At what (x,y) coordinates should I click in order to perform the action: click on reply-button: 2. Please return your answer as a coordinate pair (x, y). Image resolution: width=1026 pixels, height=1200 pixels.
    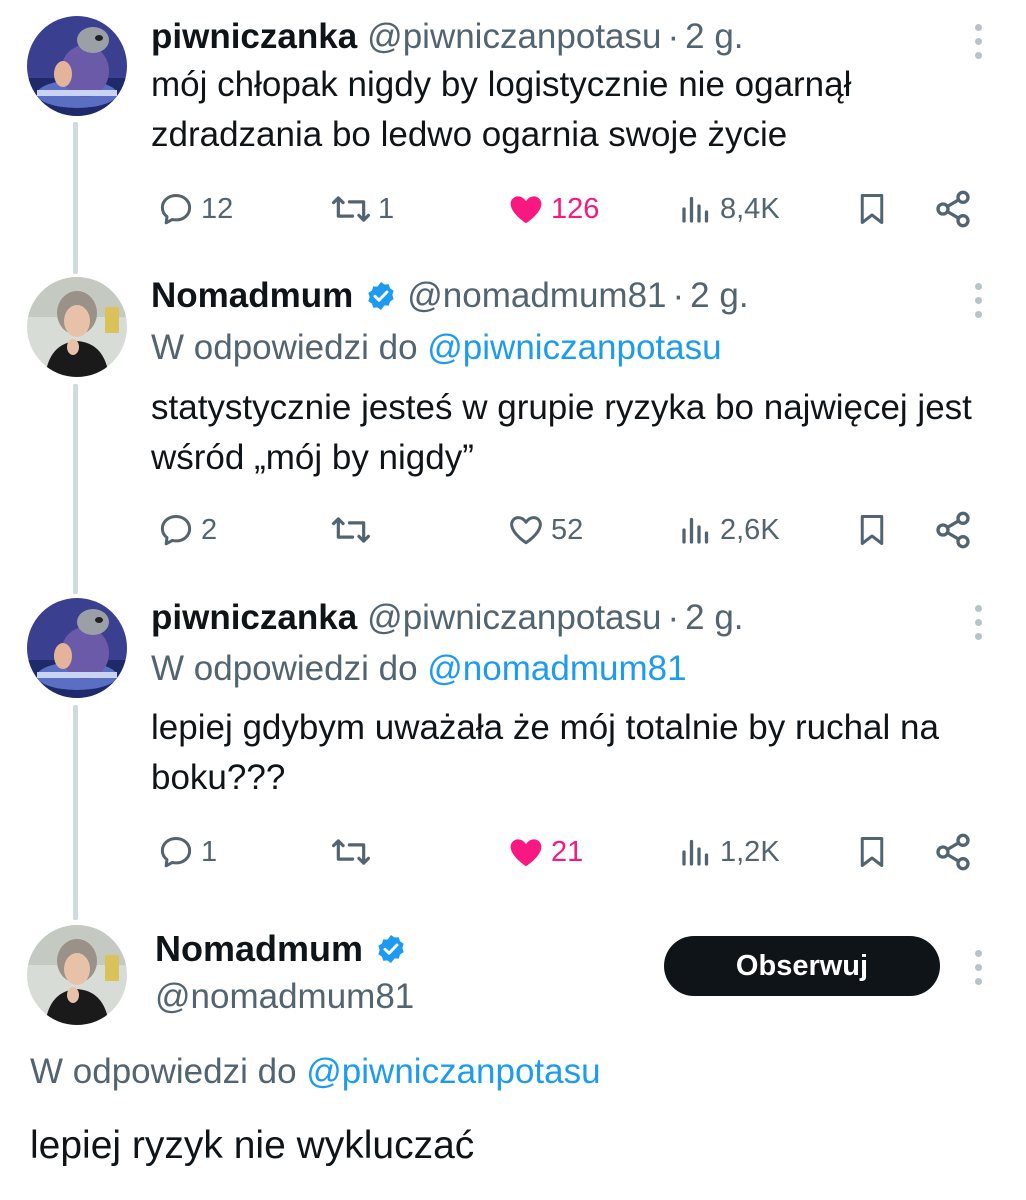
    Looking at the image, I should click on (187, 530).